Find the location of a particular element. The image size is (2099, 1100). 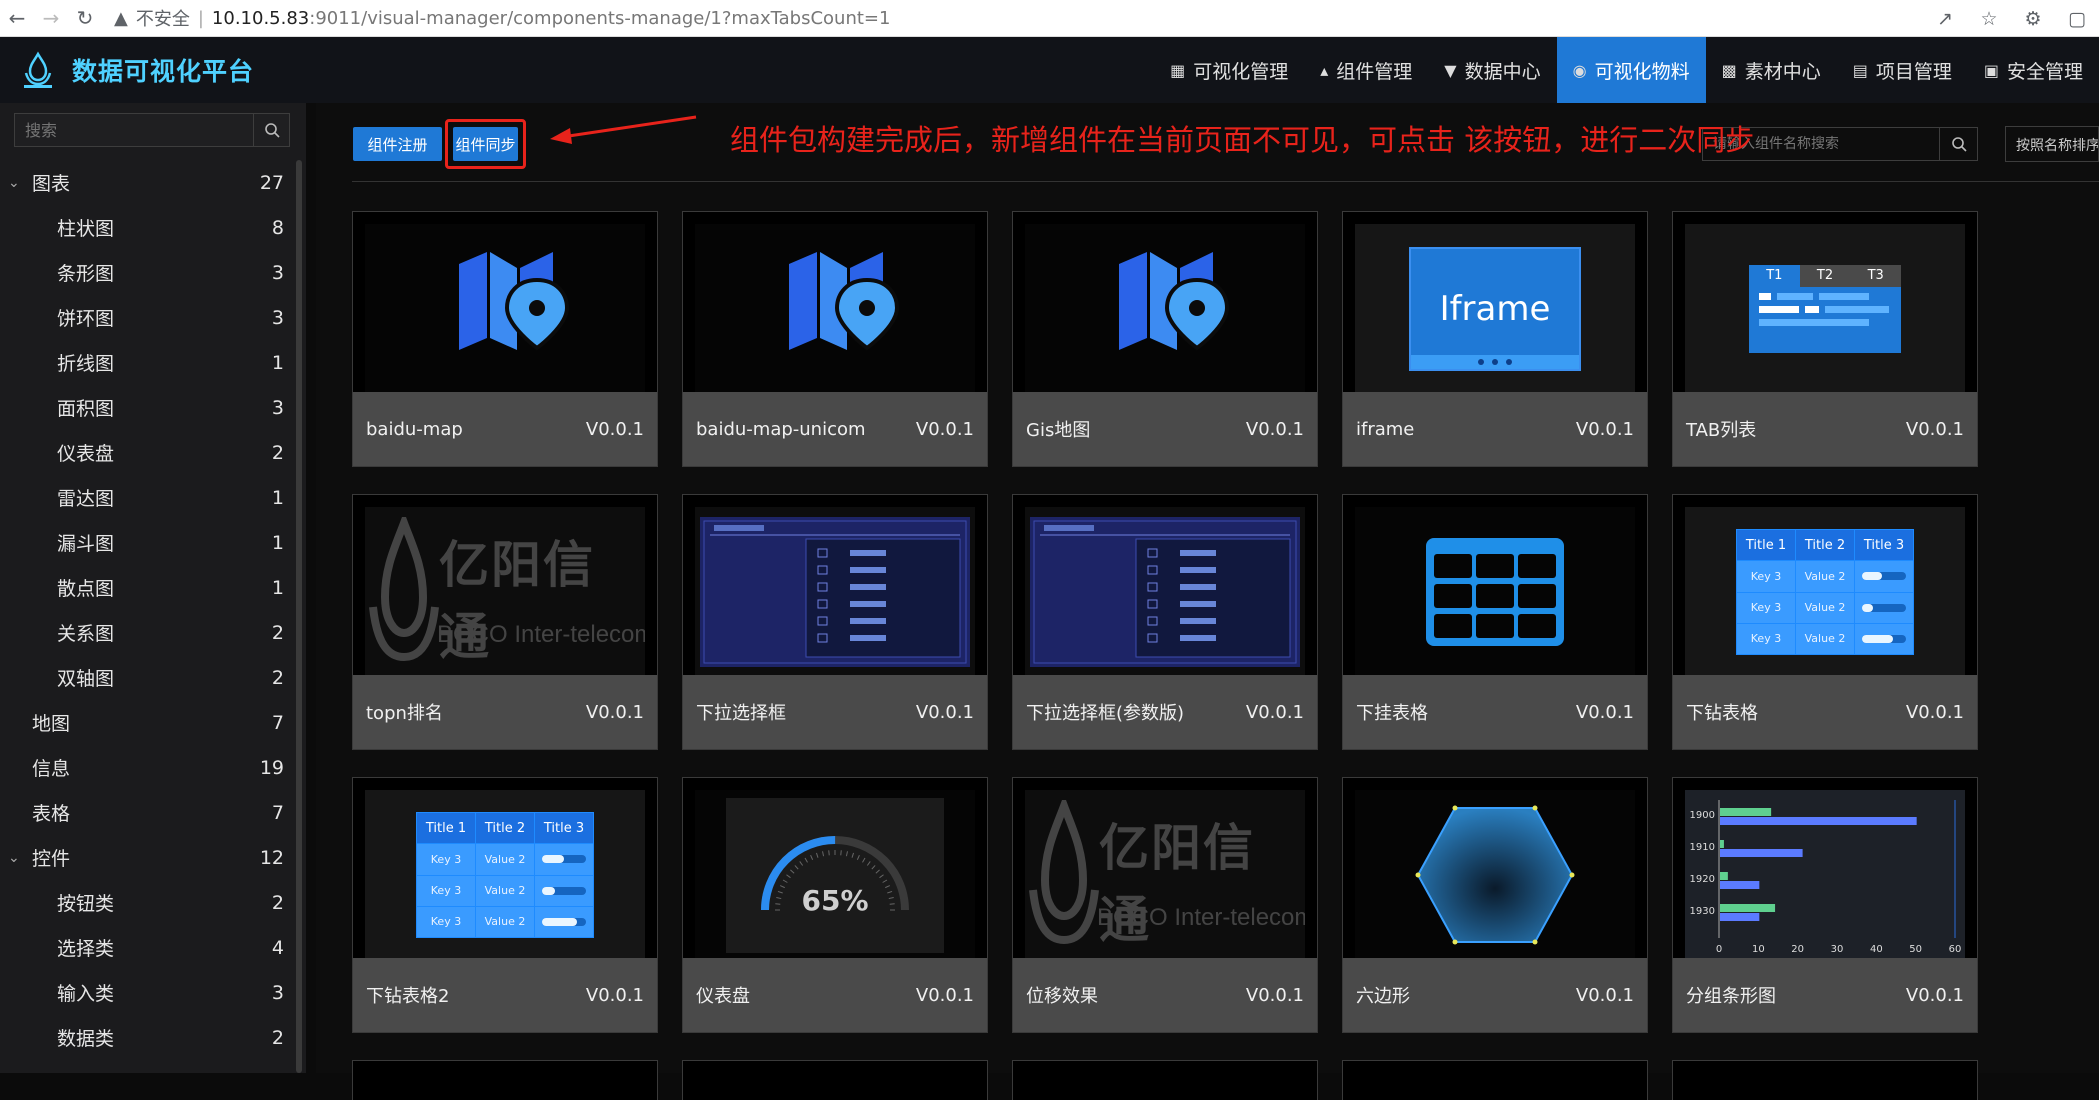

tree-item: 饼环图 3 is located at coordinates (148, 317).